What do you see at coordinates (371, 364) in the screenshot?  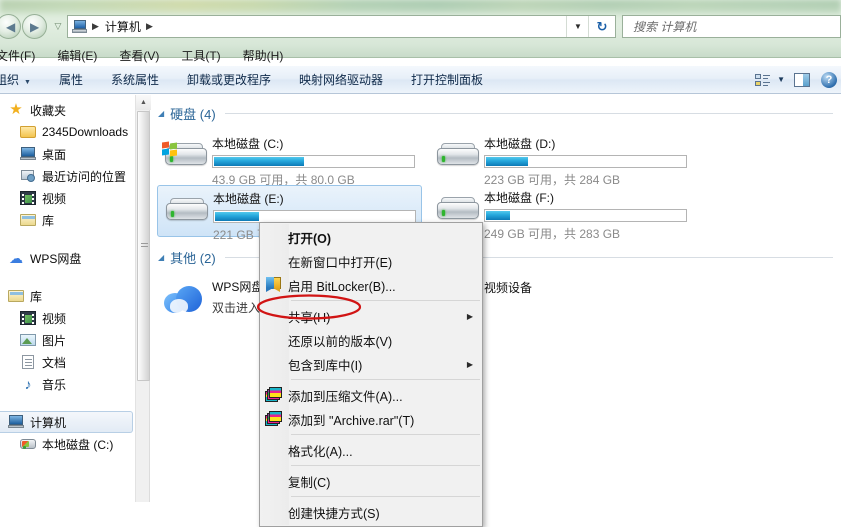 I see `context-menu-item-include-in-library: 包含到库中(I) ▶` at bounding box center [371, 364].